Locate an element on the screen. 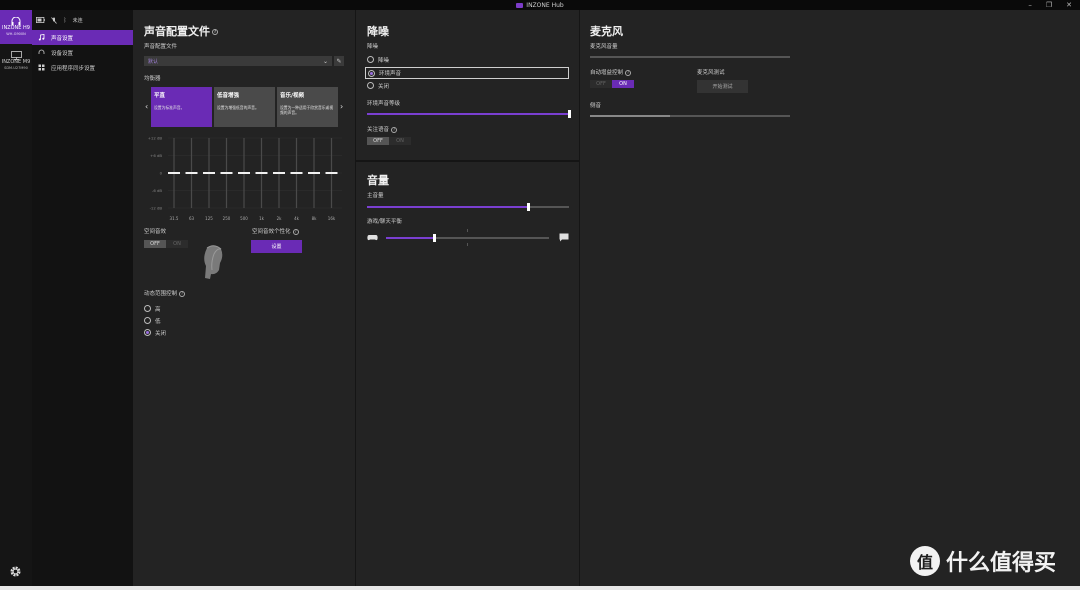  close-button: ✕ is located at coordinates (1069, 5).